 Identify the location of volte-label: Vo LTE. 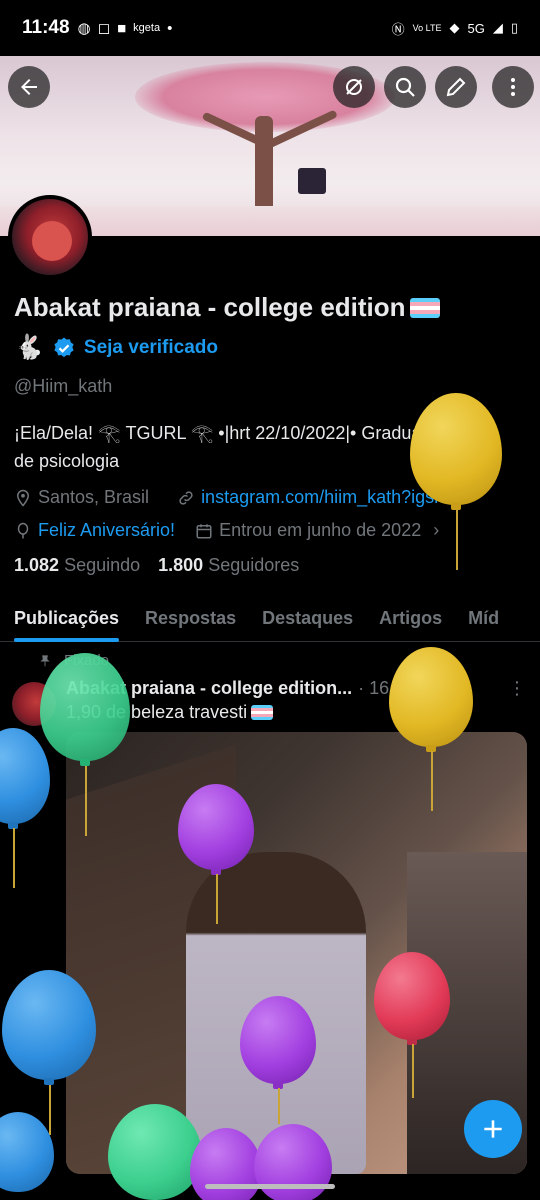
(427, 28).